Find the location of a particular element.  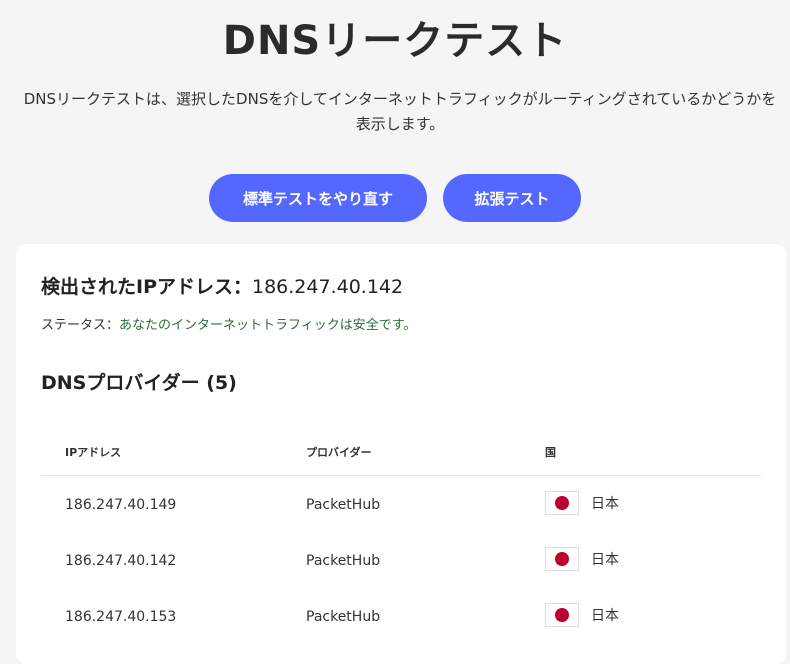

detected-ip: 検出されたIPアドレス：186.247.40.142 is located at coordinates (222, 285).